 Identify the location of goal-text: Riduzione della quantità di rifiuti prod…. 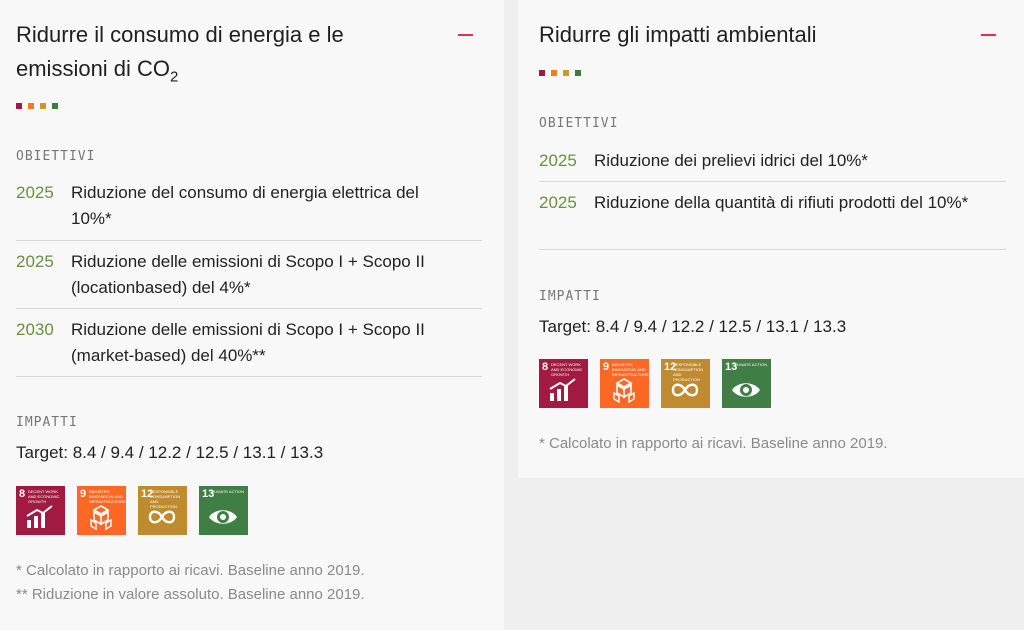
(781, 202).